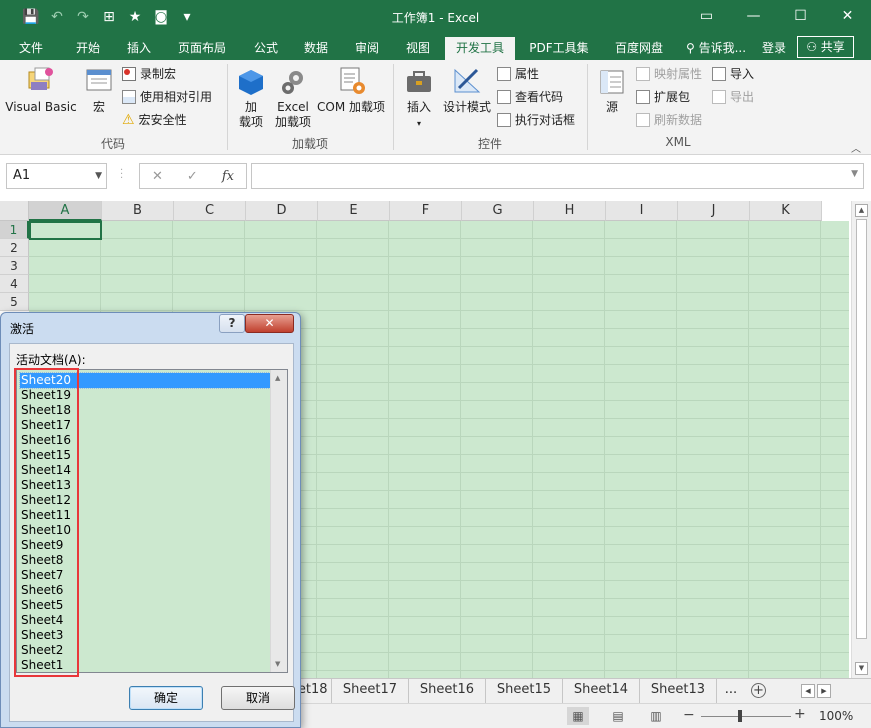 The image size is (871, 728). Describe the element at coordinates (202, 48) in the screenshot. I see `tab-page-layout: 页面布局` at that location.